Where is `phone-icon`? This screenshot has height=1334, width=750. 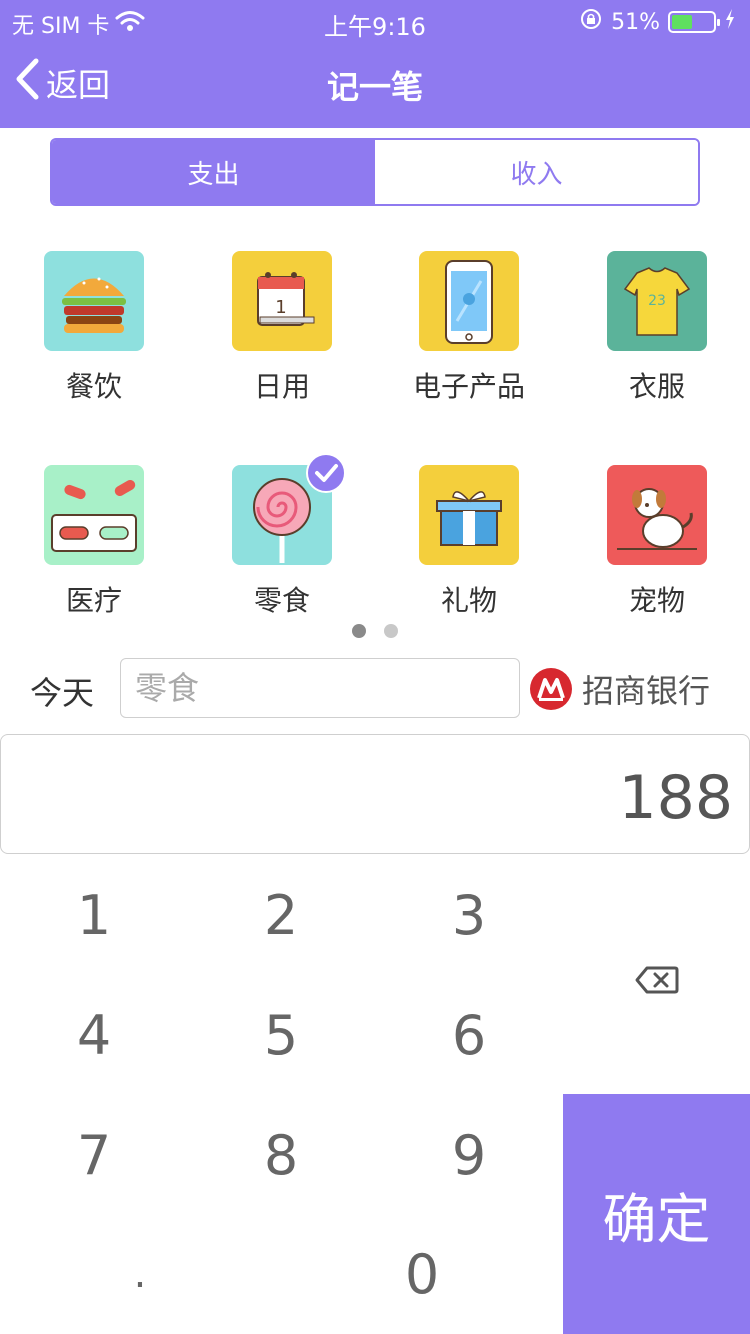
phone-icon is located at coordinates (469, 301).